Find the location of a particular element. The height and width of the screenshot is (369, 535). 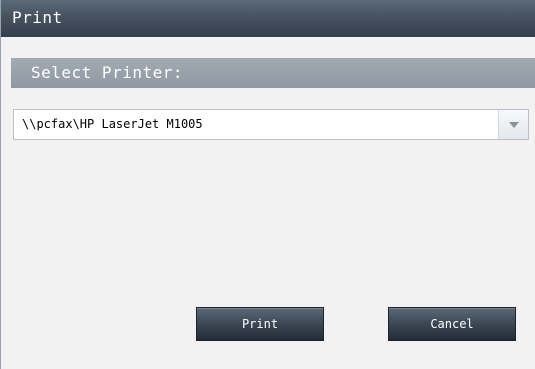

section-header: Select Printer: is located at coordinates (273, 73).